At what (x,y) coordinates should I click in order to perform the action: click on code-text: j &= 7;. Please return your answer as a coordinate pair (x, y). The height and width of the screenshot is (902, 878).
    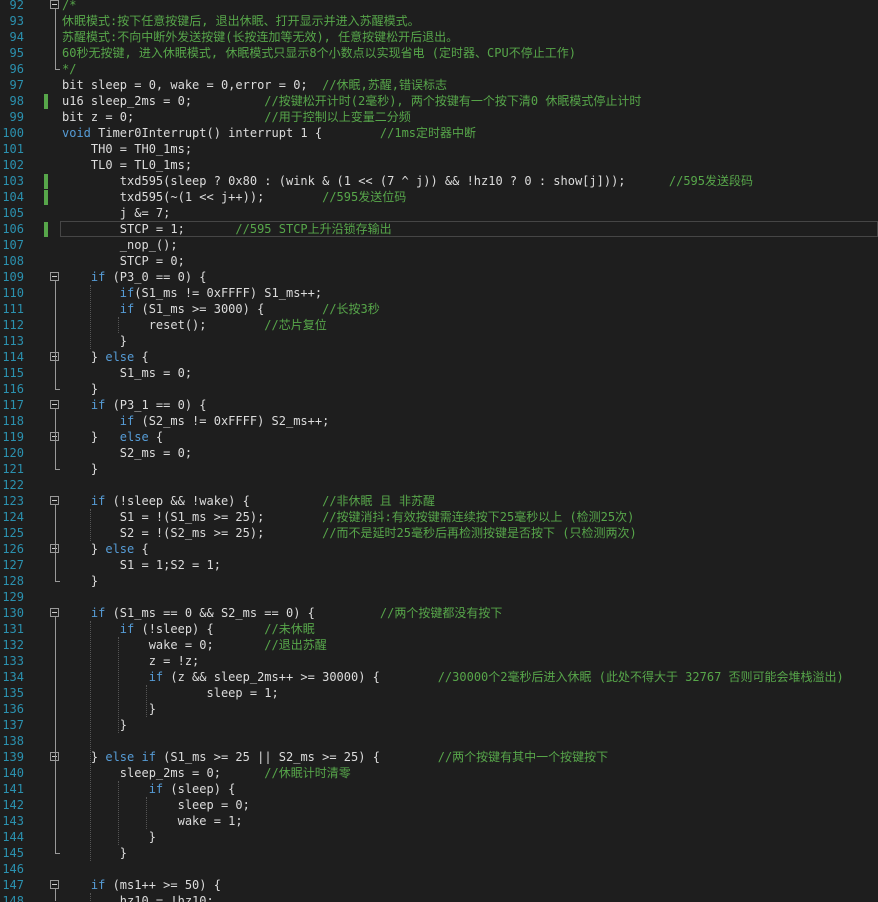
    Looking at the image, I should click on (116, 213).